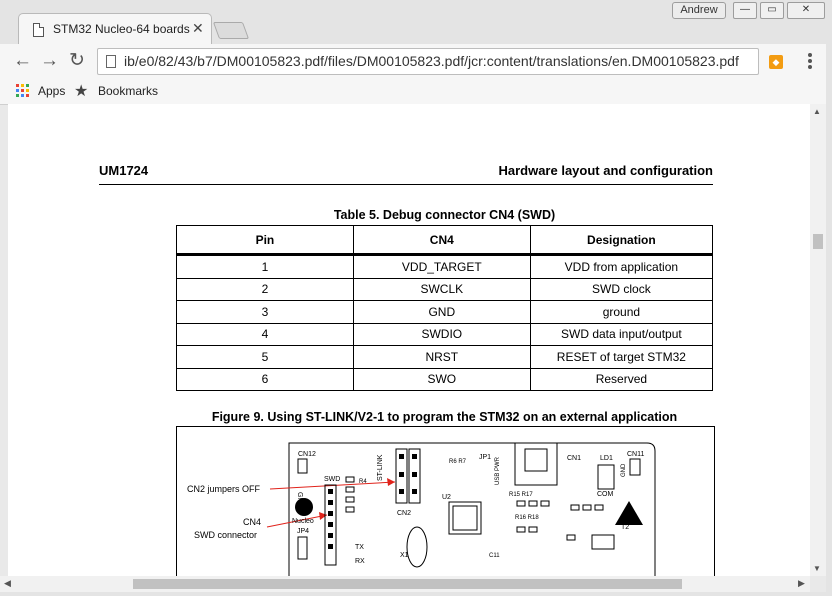  Describe the element at coordinates (408, 474) in the screenshot. I see `cn2-pins` at that location.